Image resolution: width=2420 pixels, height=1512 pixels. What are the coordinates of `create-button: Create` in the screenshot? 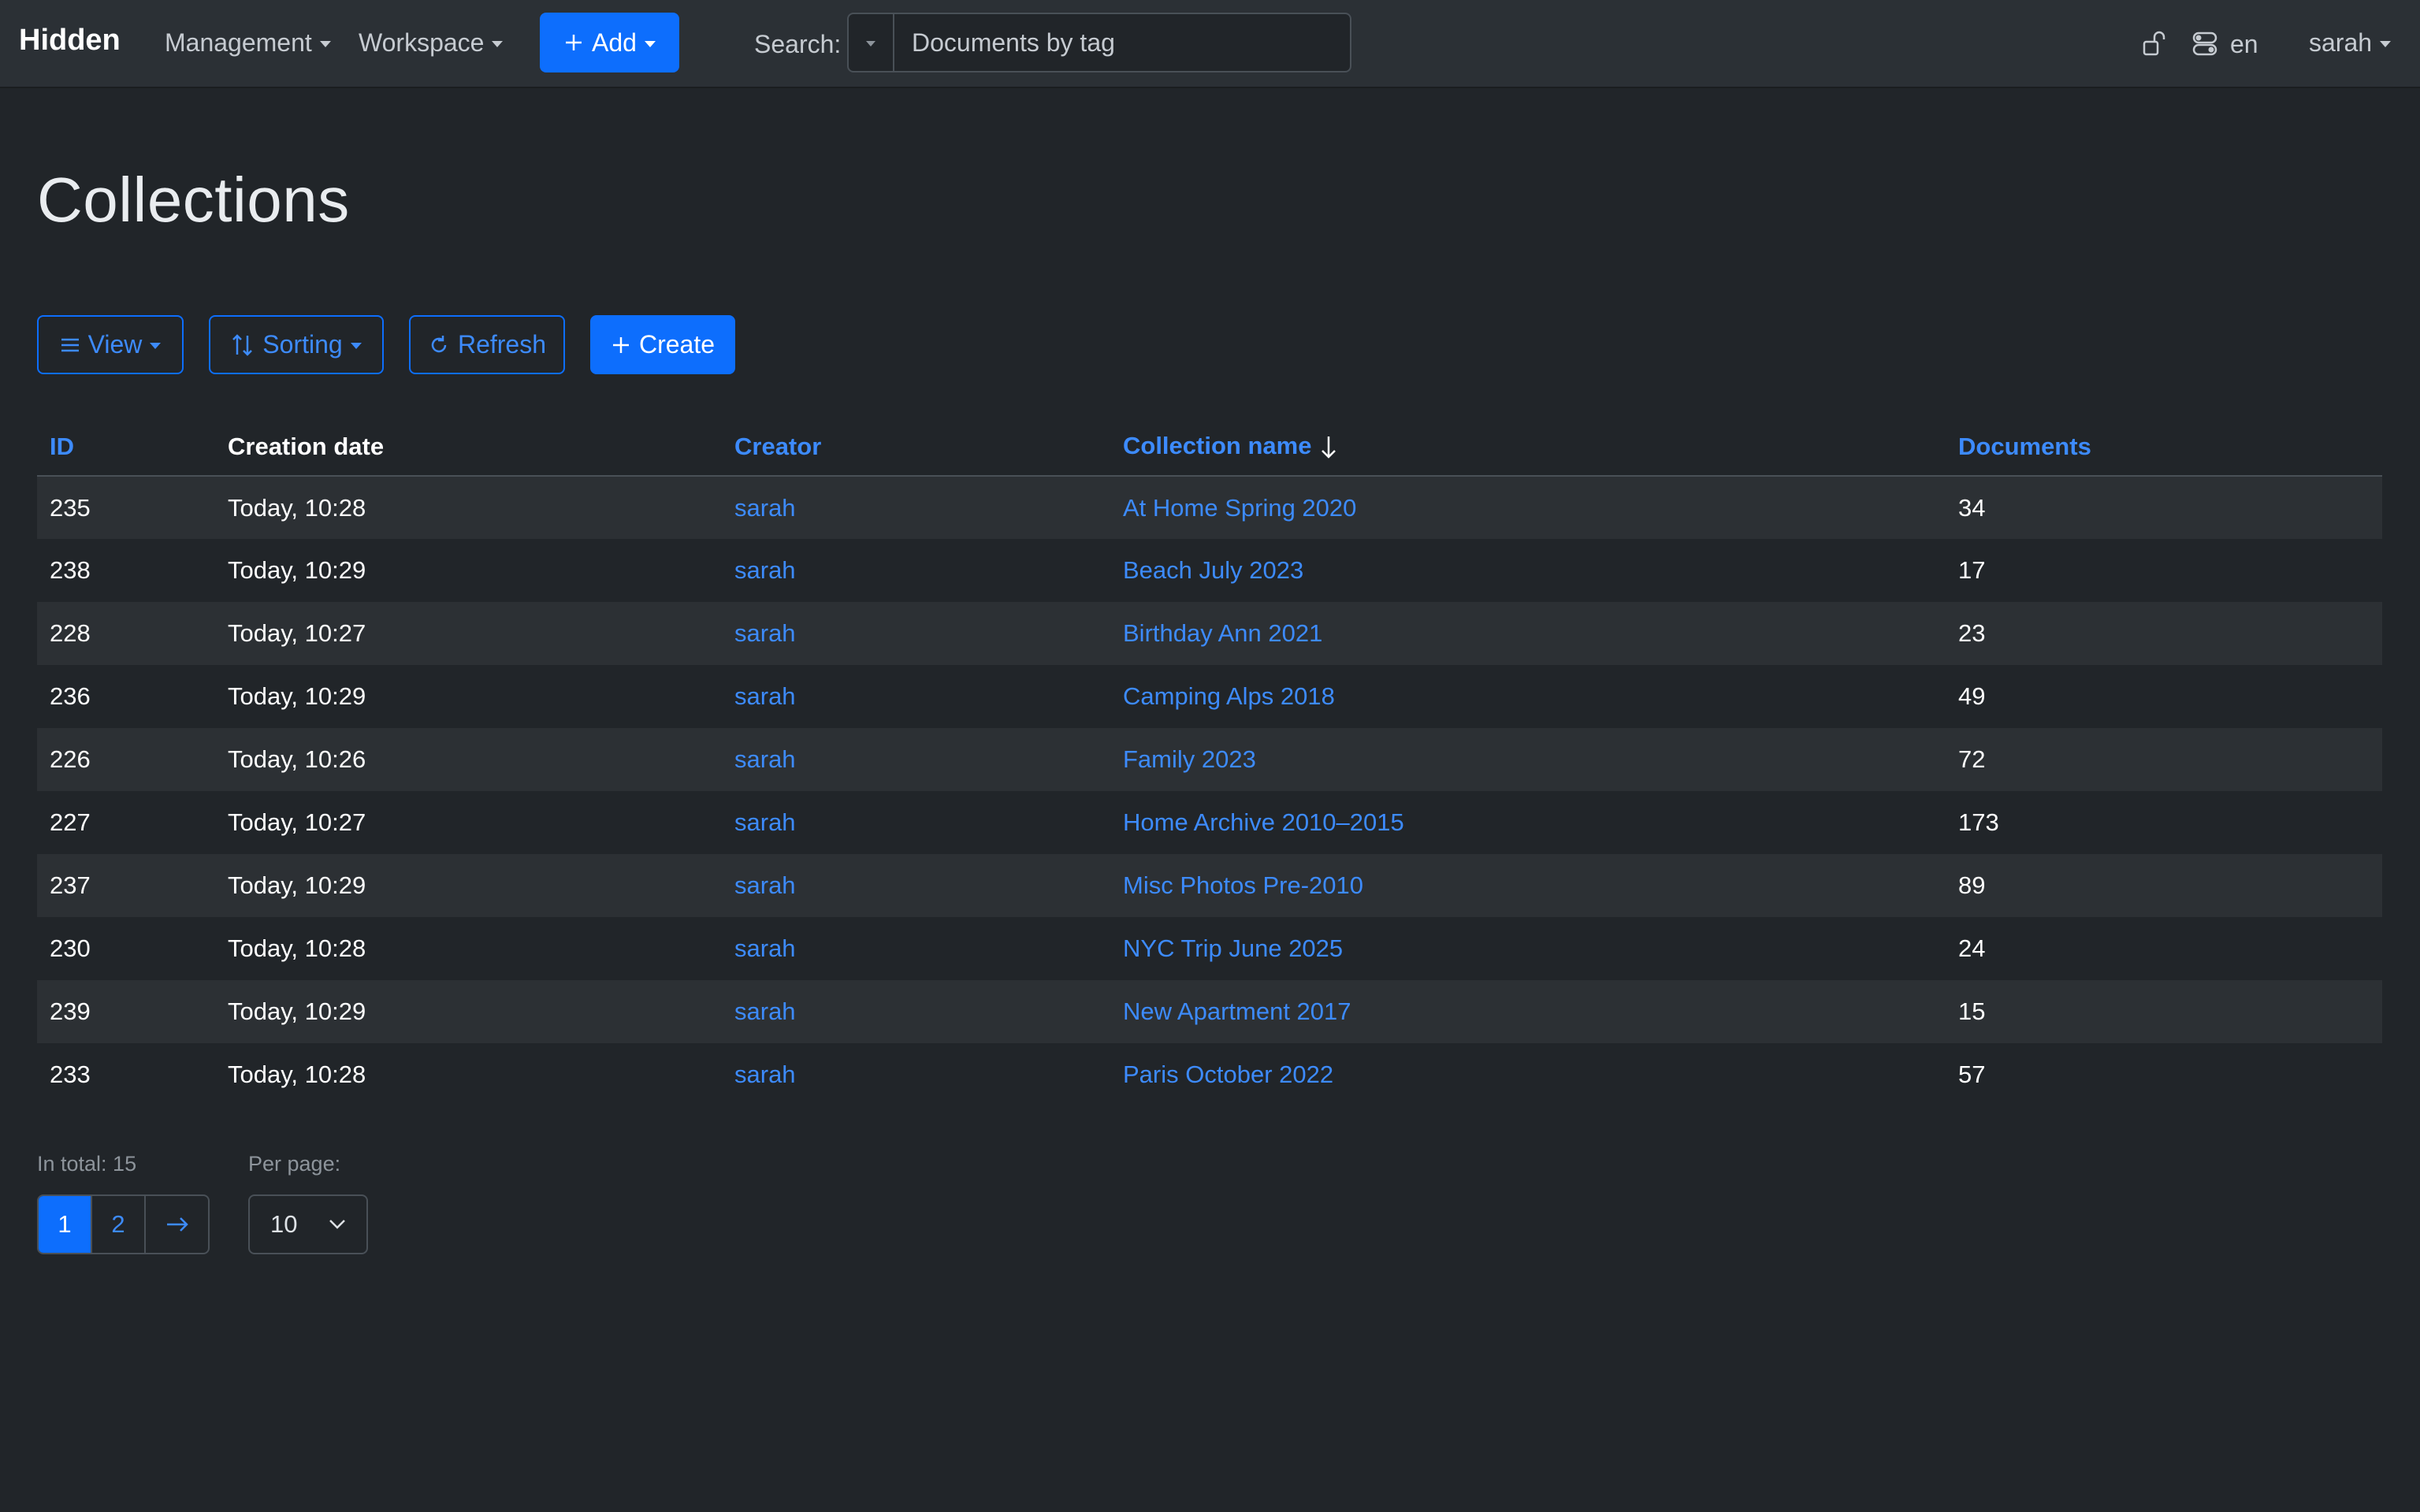 It's located at (663, 344).